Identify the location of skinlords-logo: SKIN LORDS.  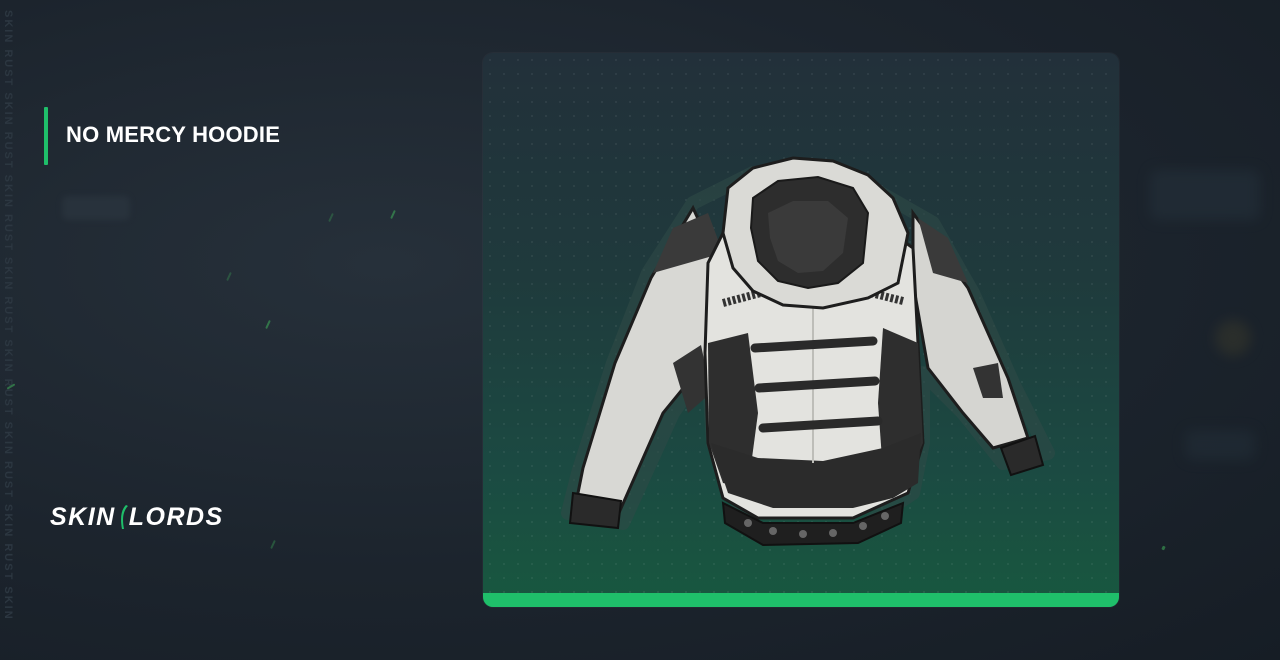
(137, 517).